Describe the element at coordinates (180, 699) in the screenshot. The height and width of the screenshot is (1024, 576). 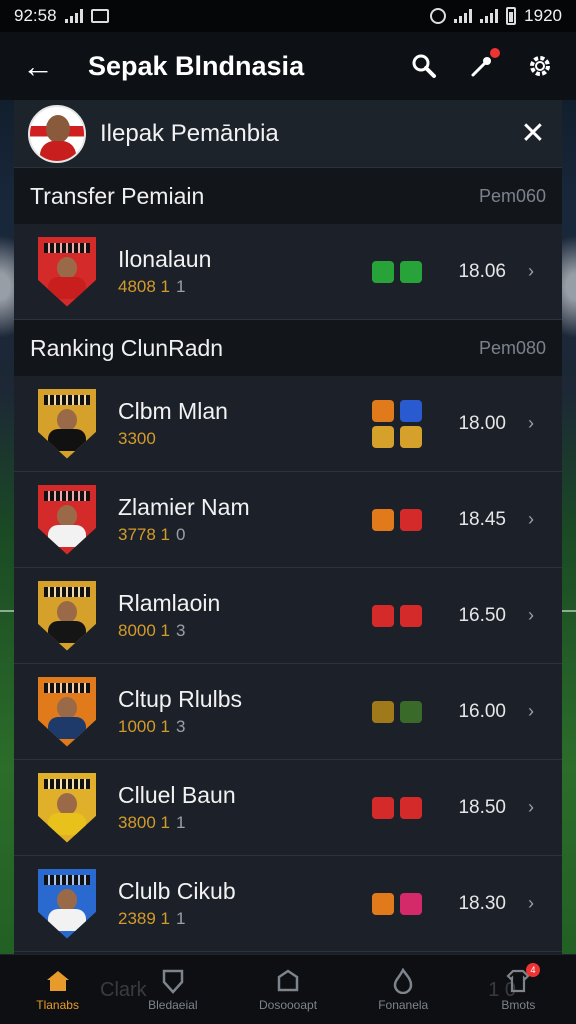
I see `club-name: Cltup Rlulbs` at that location.